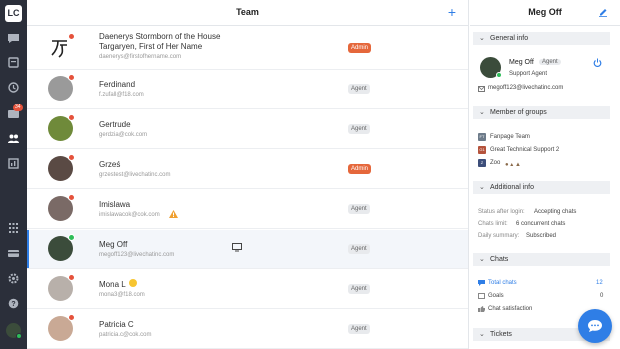 This screenshot has width=620, height=349. Describe the element at coordinates (512, 187) in the screenshot. I see `section-title: Additional info` at that location.